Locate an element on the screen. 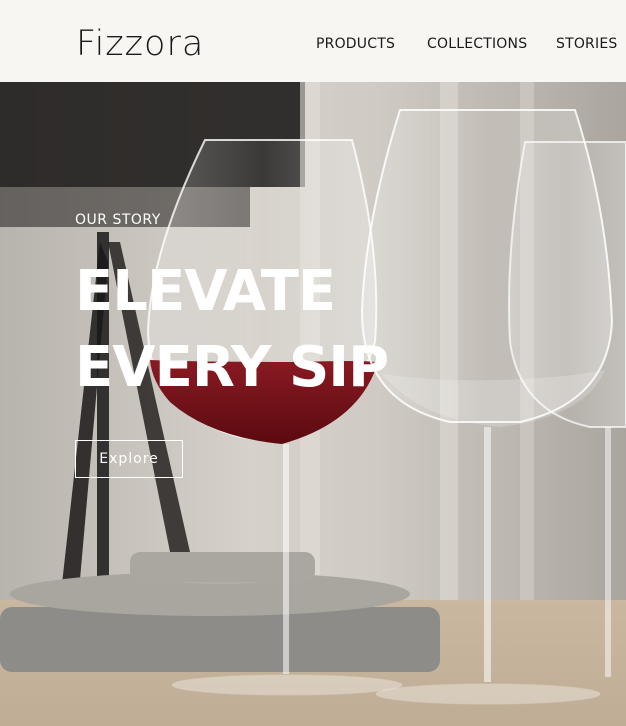 This screenshot has height=726, width=626. explore-button: Explore is located at coordinates (129, 459).